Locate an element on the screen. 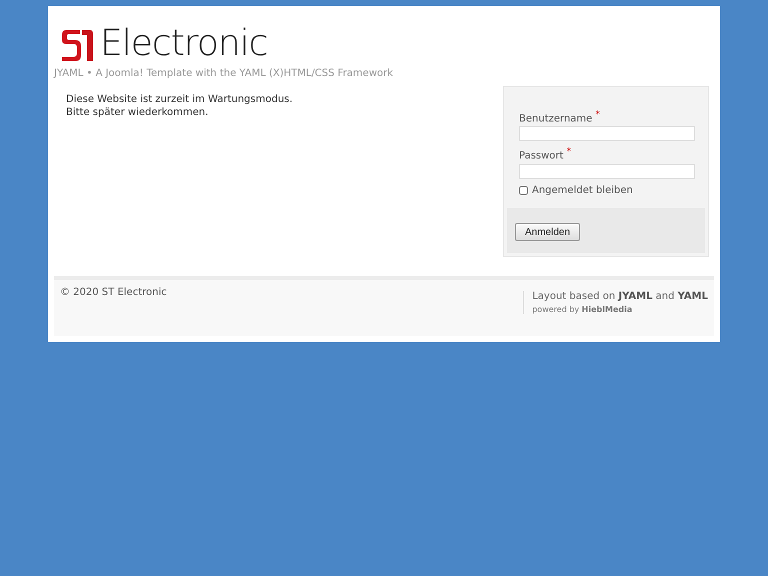  login-button: Anmelden is located at coordinates (547, 232).